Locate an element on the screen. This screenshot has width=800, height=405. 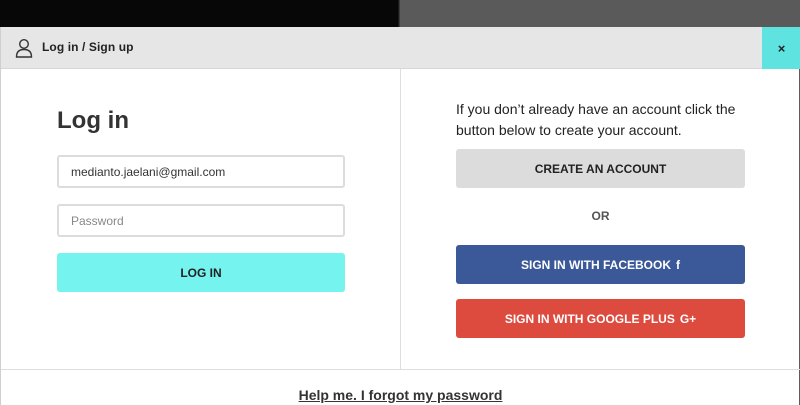
login-button-label: LOG IN is located at coordinates (201, 272).